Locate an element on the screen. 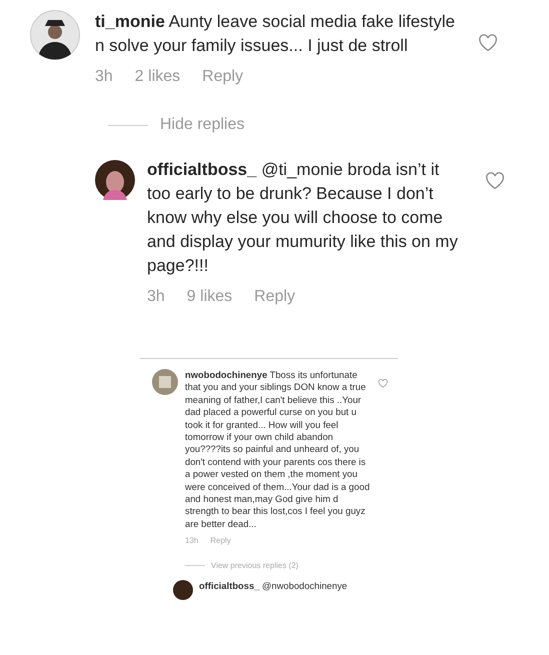 This screenshot has width=549, height=655. comment-text: ti_monie Aunty leave social media fake lifestyle n solve your family issues... I just de stroll is located at coordinates (275, 34).